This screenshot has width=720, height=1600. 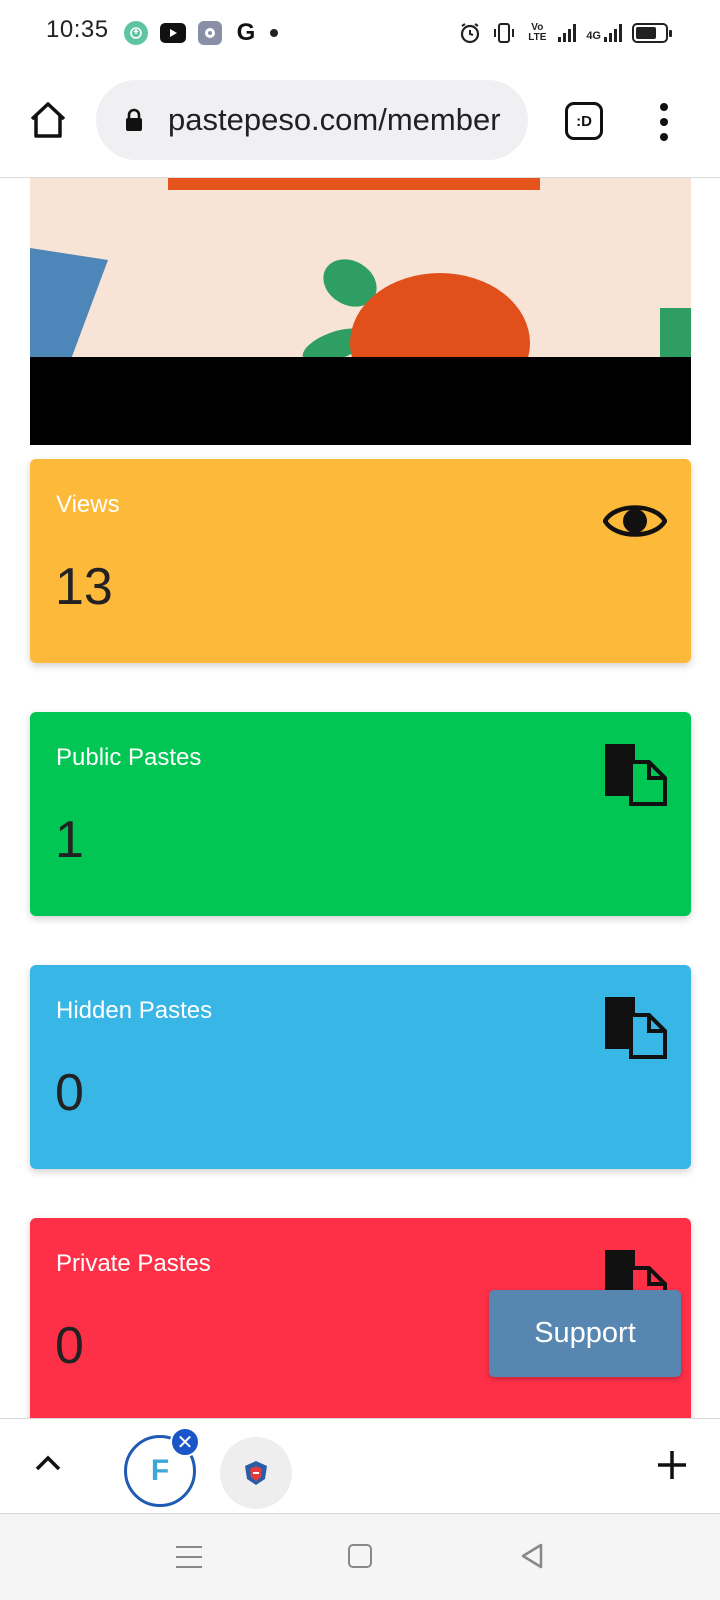 I want to click on battery-icon, so click(x=652, y=33).